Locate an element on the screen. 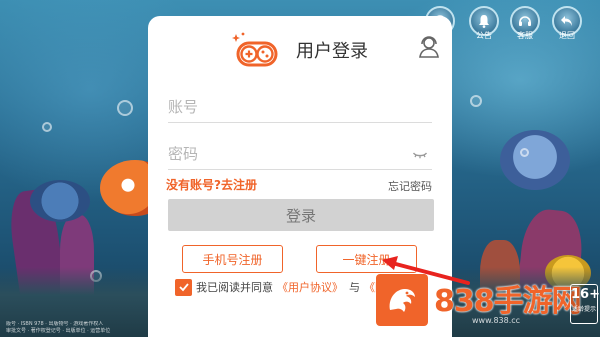 This screenshot has width=600, height=337. dialog-header: 用户登录 is located at coordinates (300, 51).